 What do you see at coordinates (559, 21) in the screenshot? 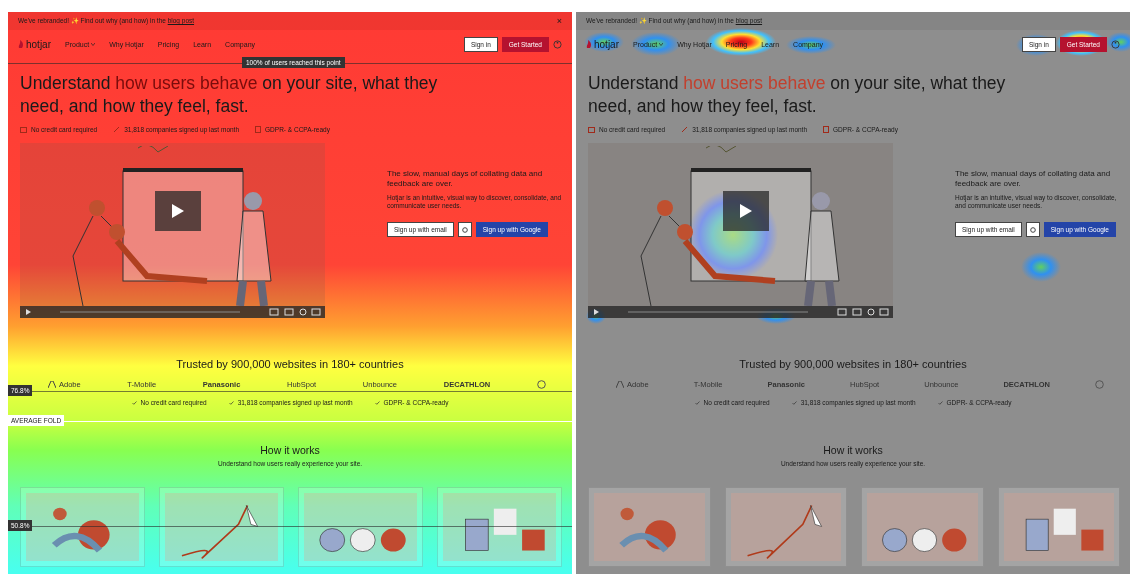
I see `close-button: ×` at bounding box center [559, 21].